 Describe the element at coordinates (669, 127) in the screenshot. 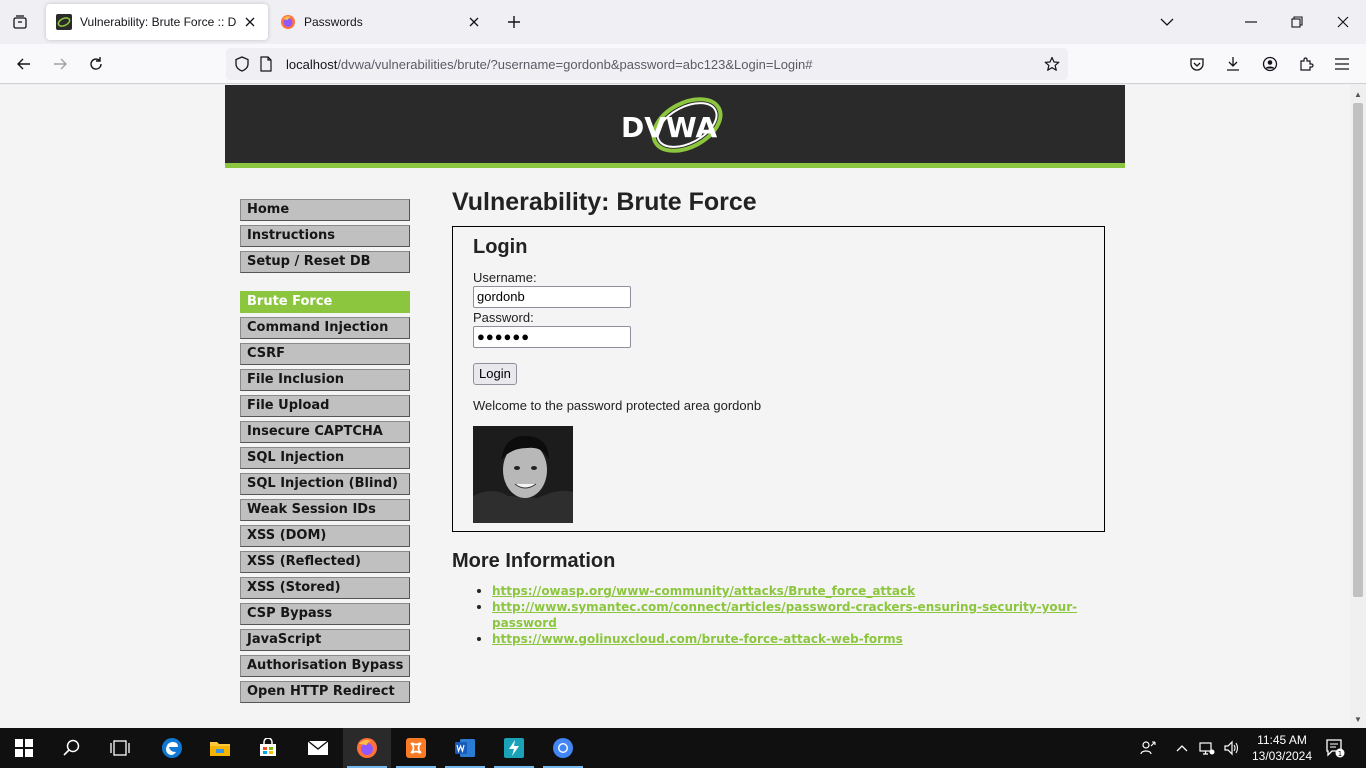

I see `logo-text: DVWA` at that location.